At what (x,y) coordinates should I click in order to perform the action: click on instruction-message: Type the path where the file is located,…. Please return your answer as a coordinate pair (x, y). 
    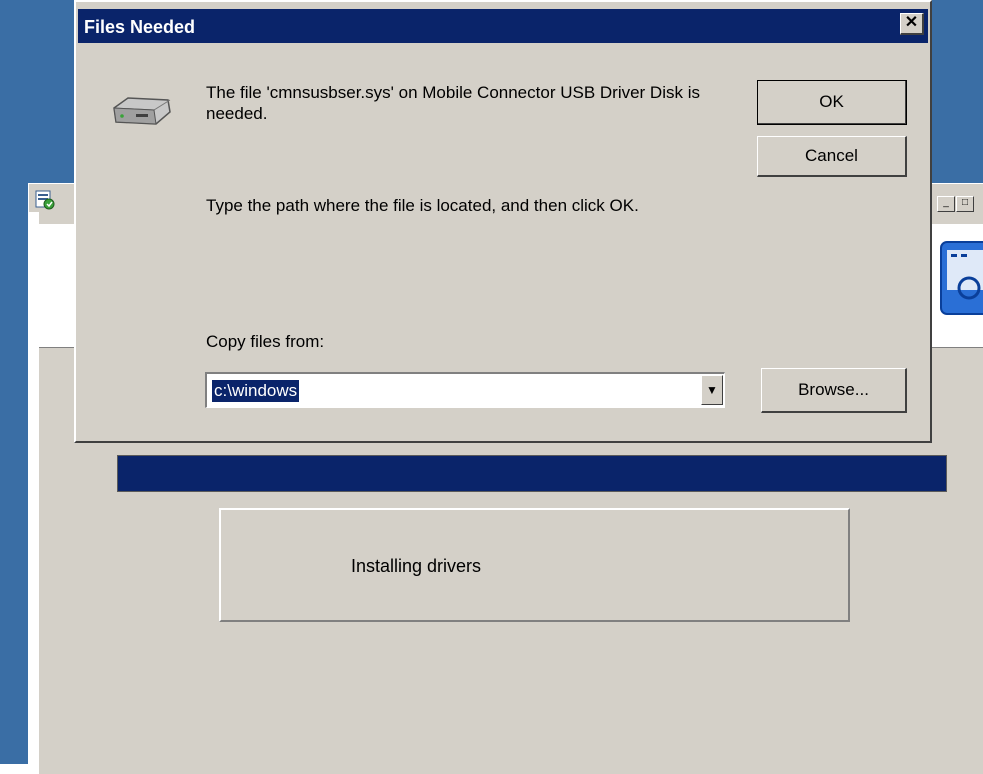
    Looking at the image, I should click on (422, 205).